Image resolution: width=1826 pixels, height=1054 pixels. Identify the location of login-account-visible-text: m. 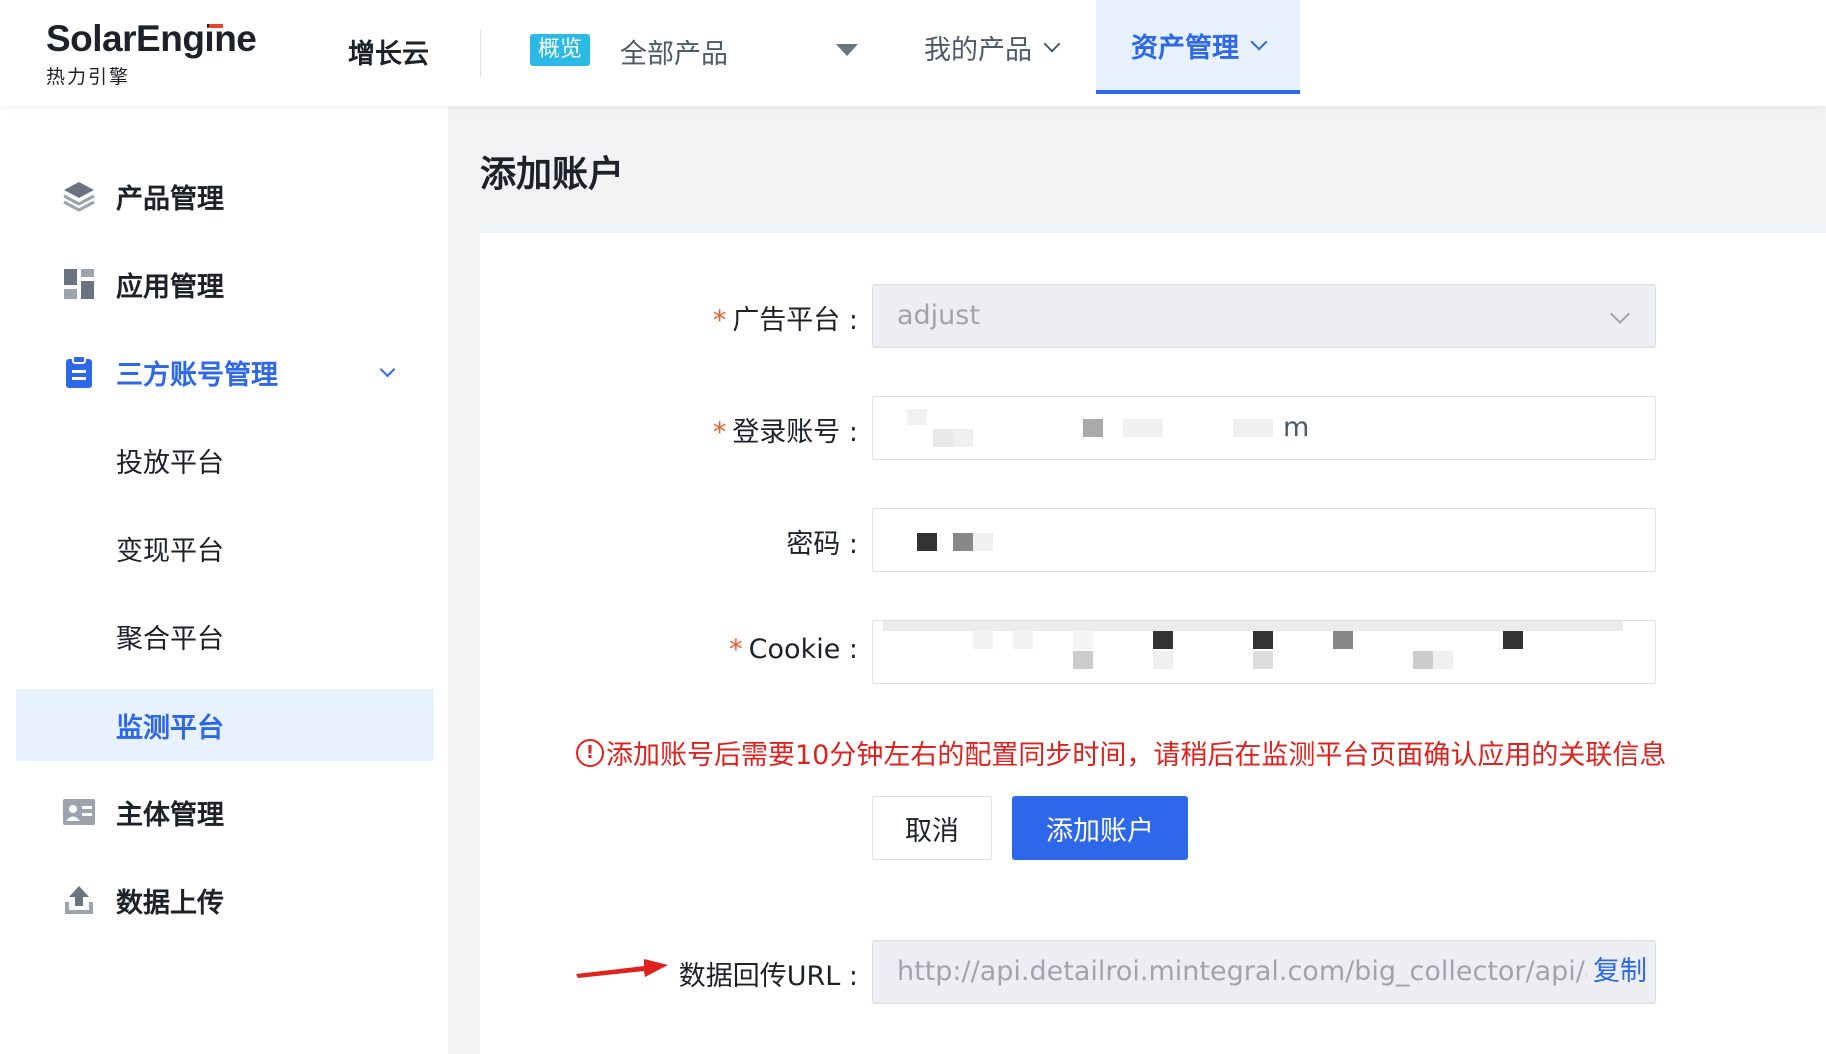
(1296, 427).